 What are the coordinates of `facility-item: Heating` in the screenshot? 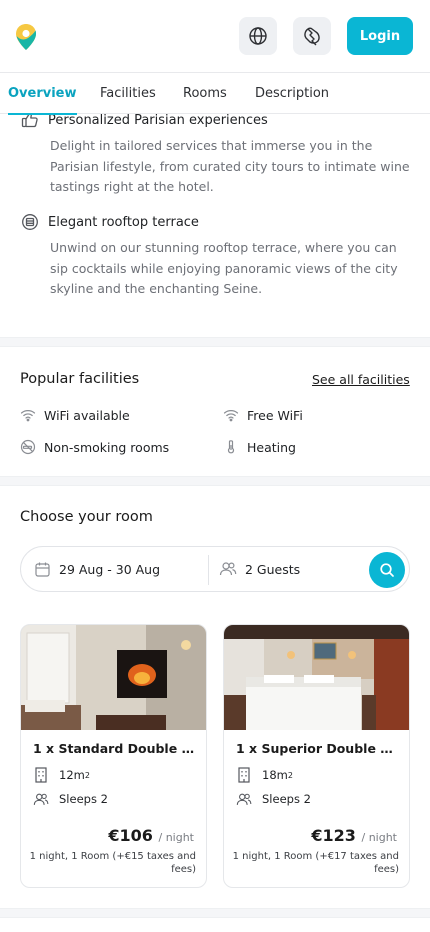 It's located at (259, 447).